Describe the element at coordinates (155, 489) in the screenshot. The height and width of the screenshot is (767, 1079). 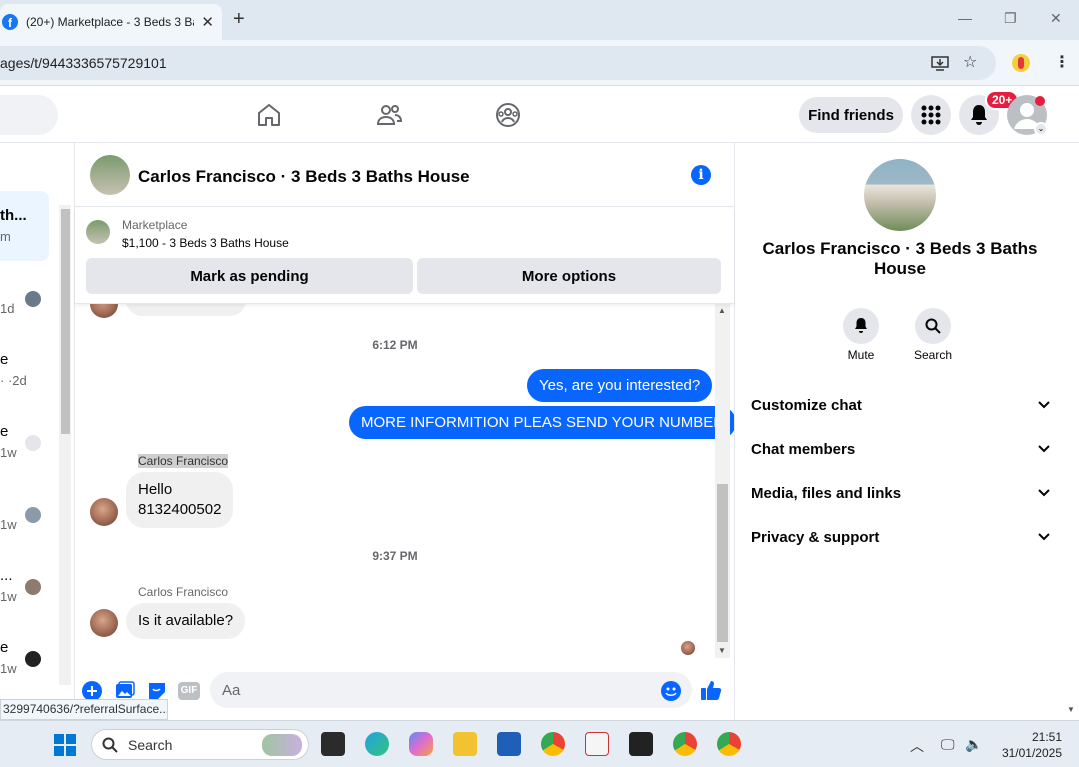
I see `message-line: Hello` at that location.